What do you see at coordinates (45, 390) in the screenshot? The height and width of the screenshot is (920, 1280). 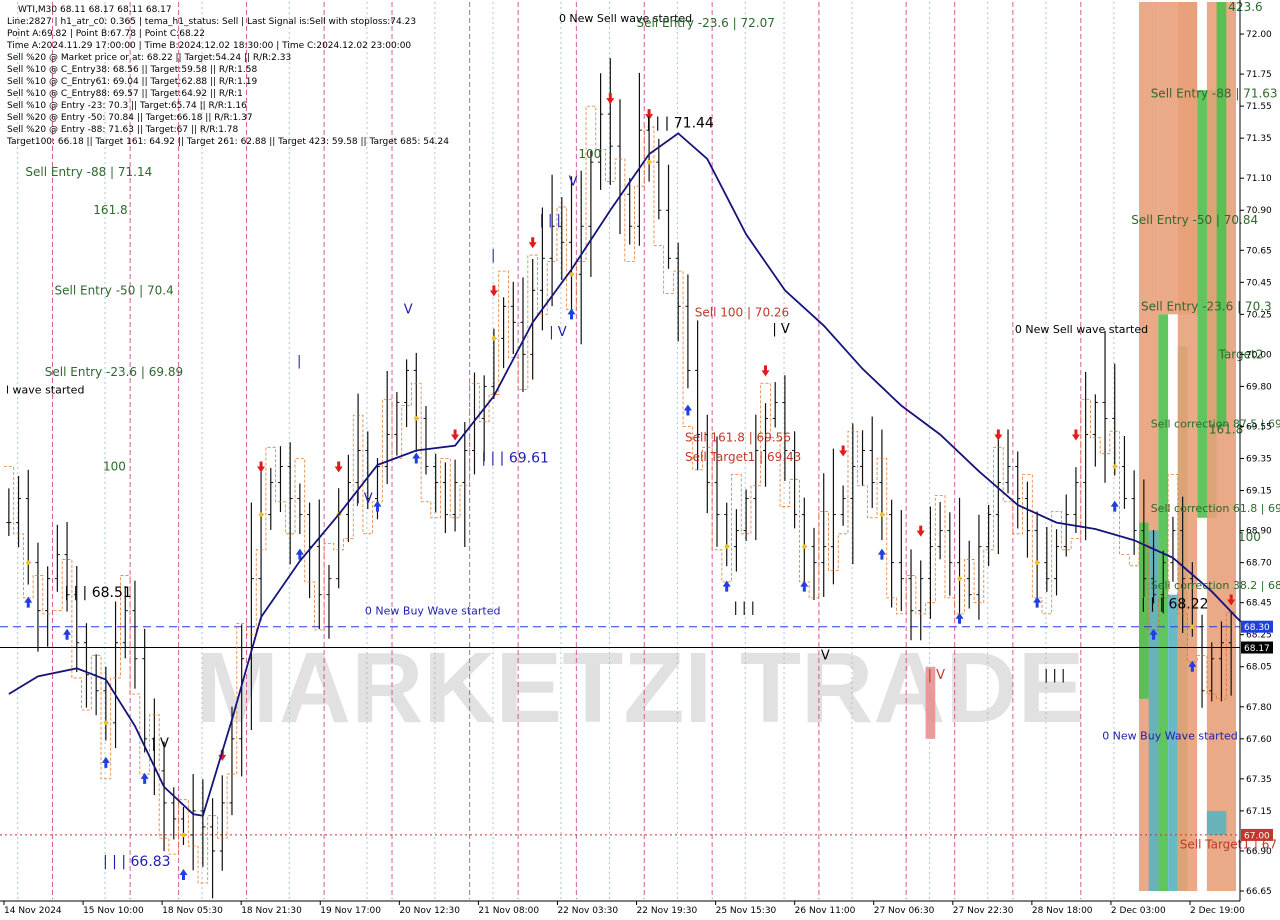 I see `annotation-label: l wave started` at bounding box center [45, 390].